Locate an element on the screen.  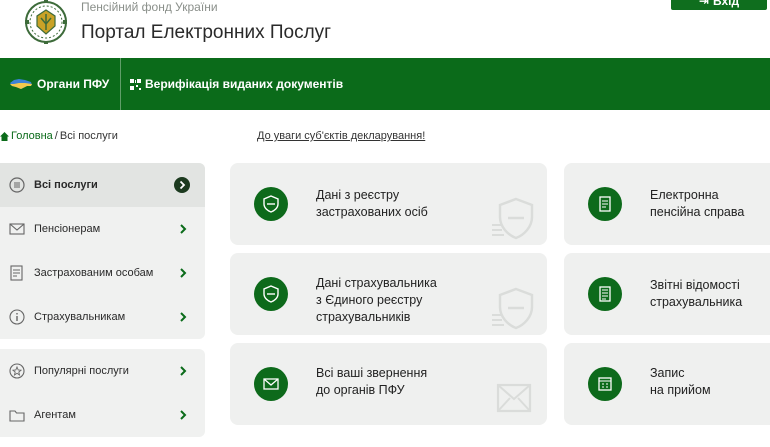
portal-title: Портал Електронних Послуг is located at coordinates (206, 32).